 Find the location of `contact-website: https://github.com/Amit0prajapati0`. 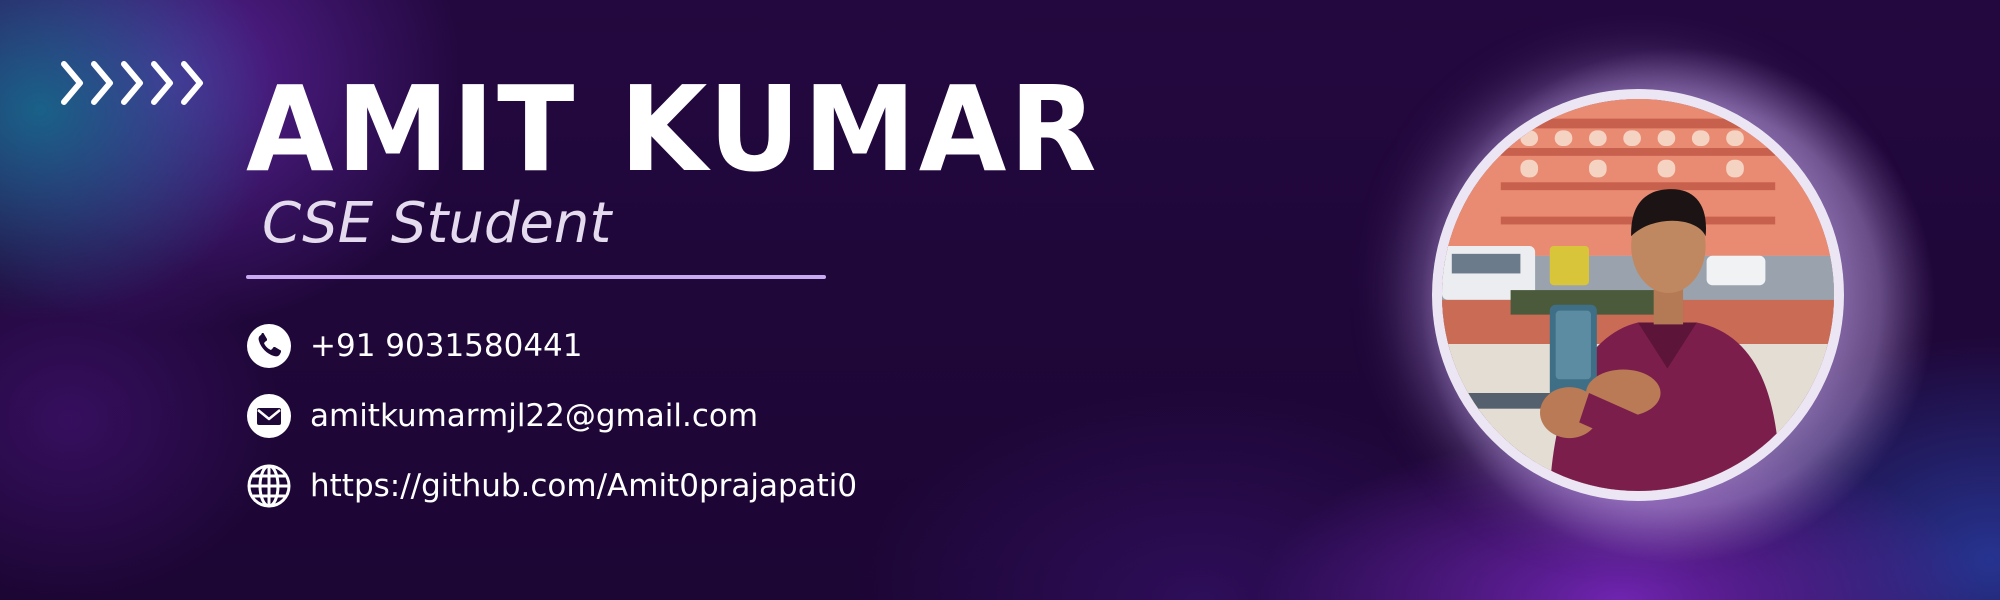

contact-website: https://github.com/Amit0prajapati0 is located at coordinates (551, 486).